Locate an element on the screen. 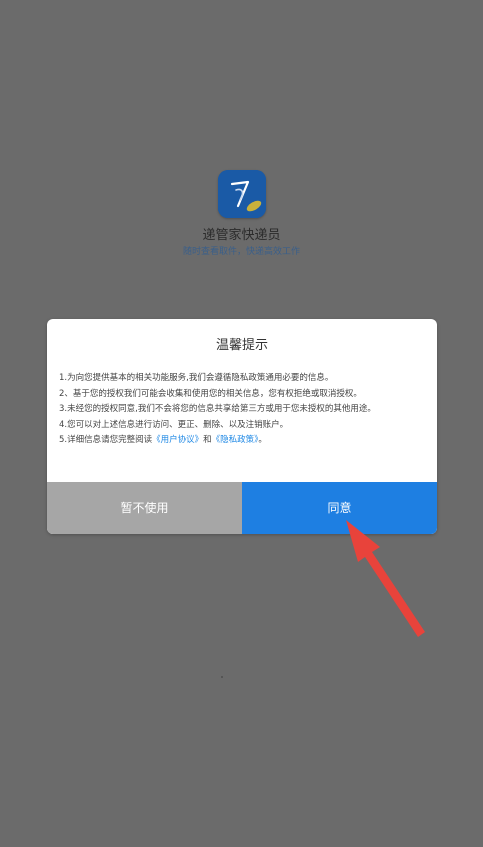  dialog-line-2: 2、基于您的授权我们可能会收集和使用您的相关信息，您有权拒绝或取消授权。 is located at coordinates (210, 393).